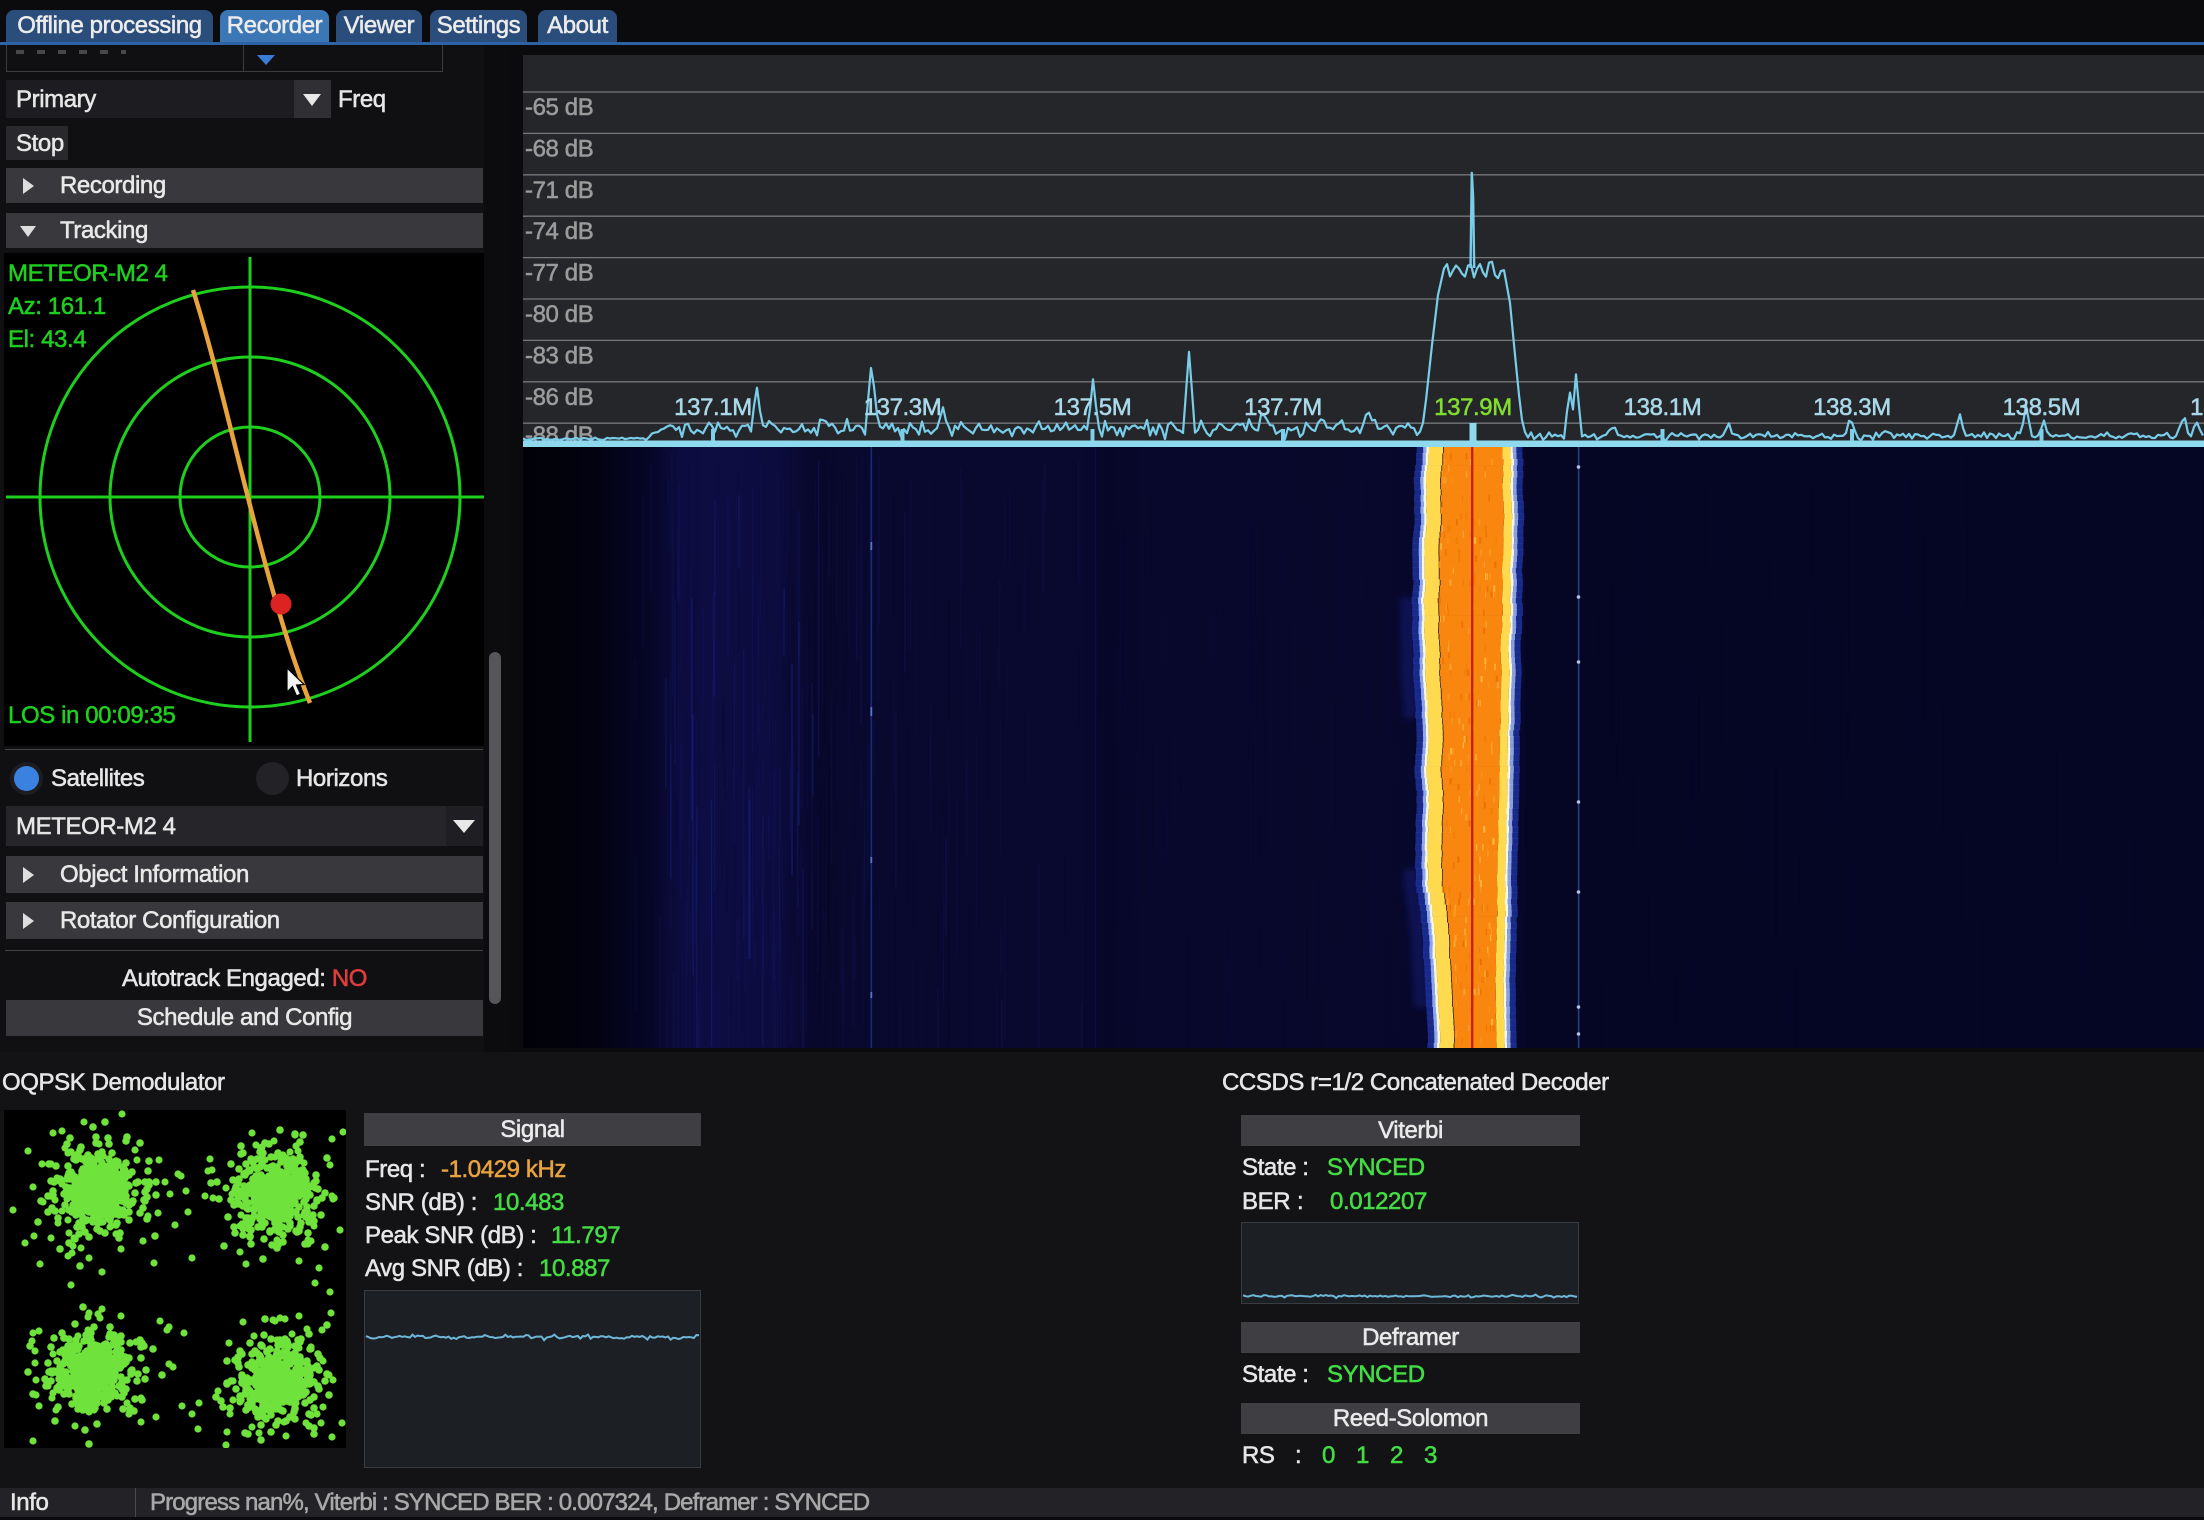 This screenshot has height=1520, width=2204. What do you see at coordinates (88, 273) in the screenshot?
I see `svg-text: METEOR-M2 4` at bounding box center [88, 273].